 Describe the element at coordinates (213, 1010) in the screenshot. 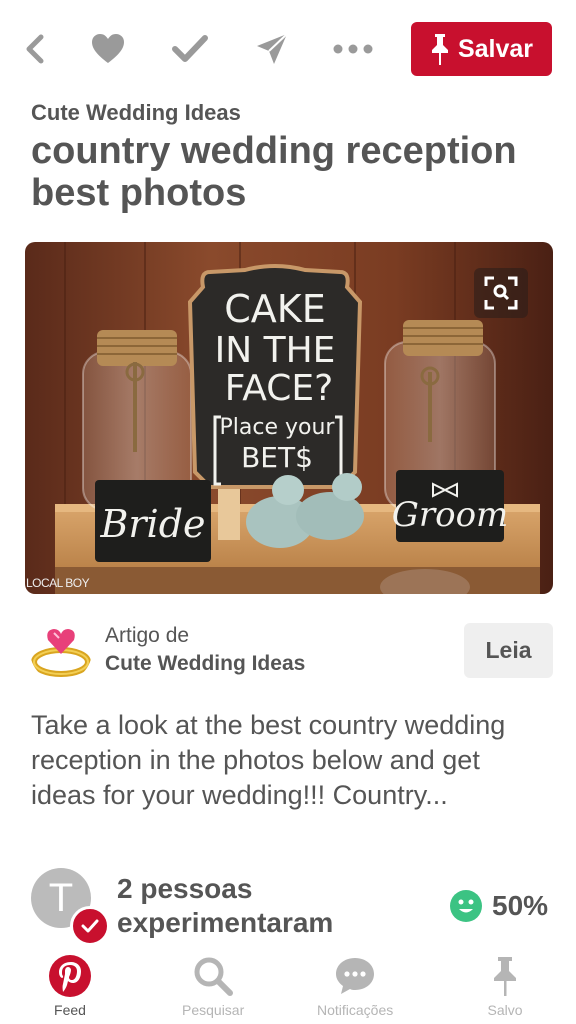

I see `nav-label-search: Pesquisar` at that location.